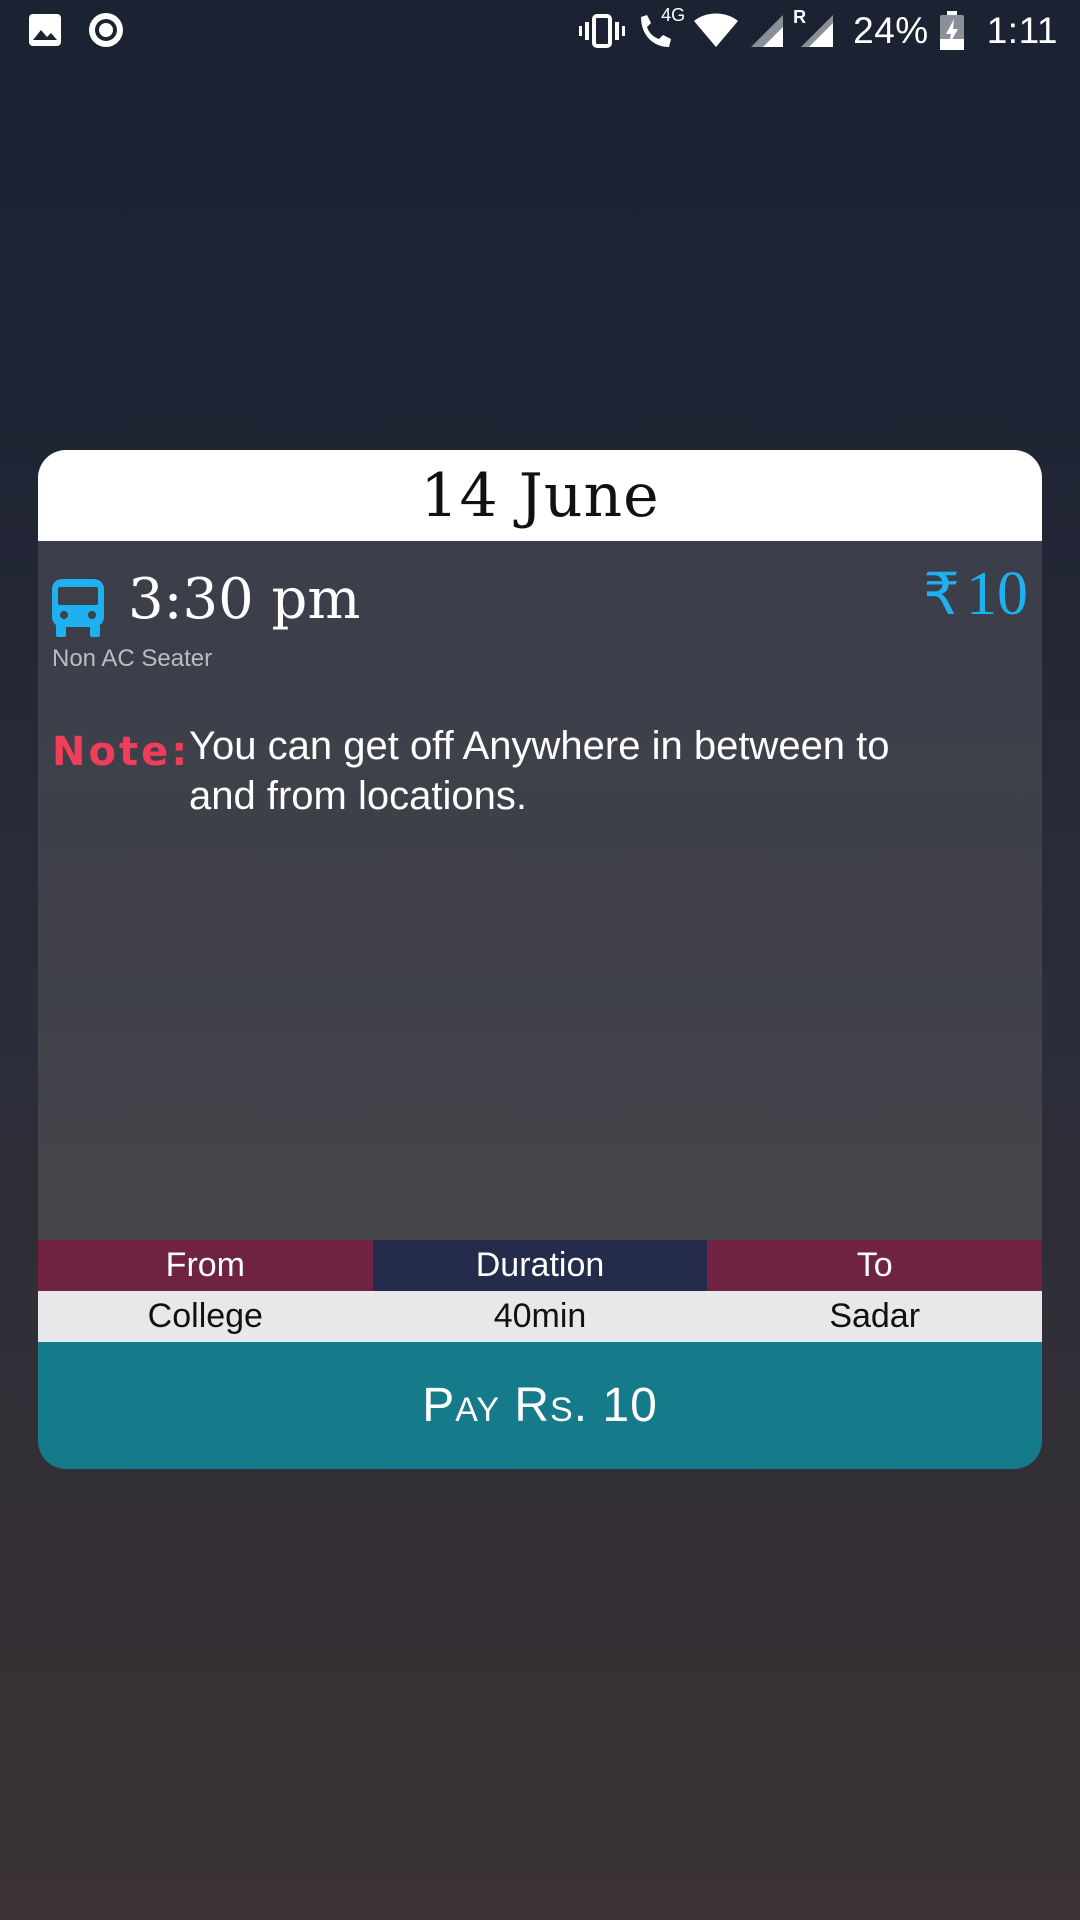 The height and width of the screenshot is (1920, 1080). I want to click on rupee-icon: ₹, so click(941, 594).